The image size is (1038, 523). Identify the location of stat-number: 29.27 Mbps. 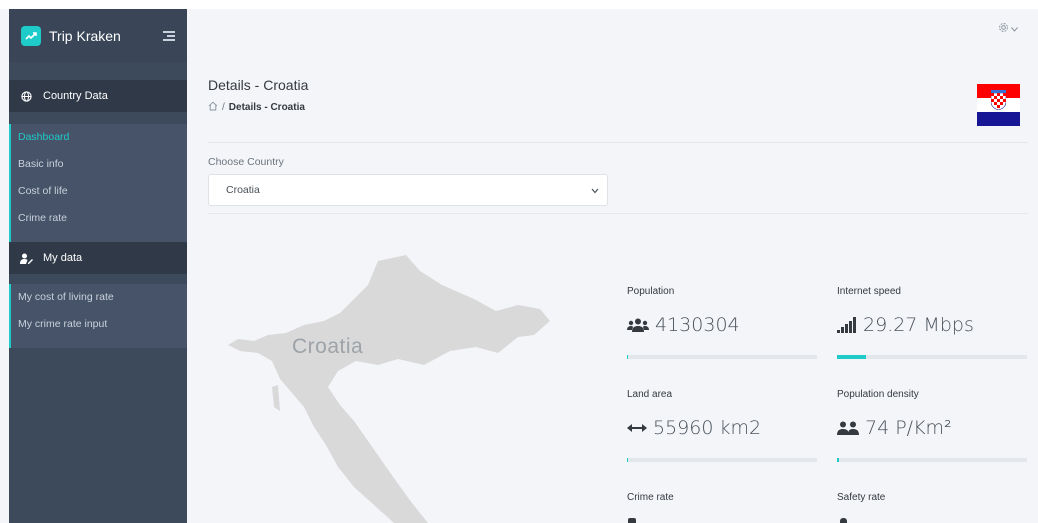
(918, 325).